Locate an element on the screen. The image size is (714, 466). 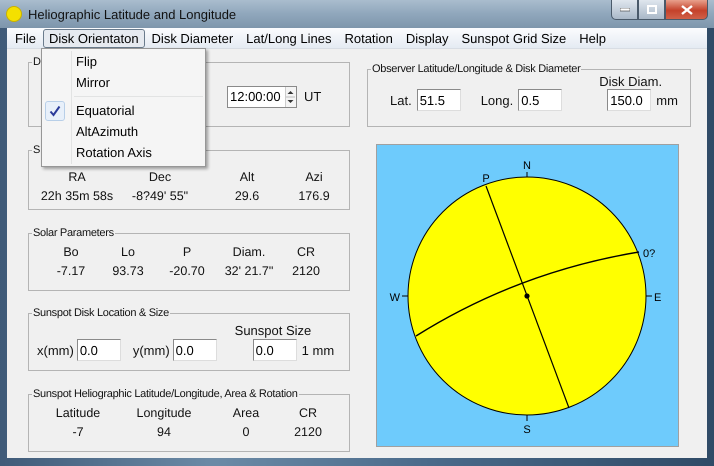
minimize-button is located at coordinates (624, 10).